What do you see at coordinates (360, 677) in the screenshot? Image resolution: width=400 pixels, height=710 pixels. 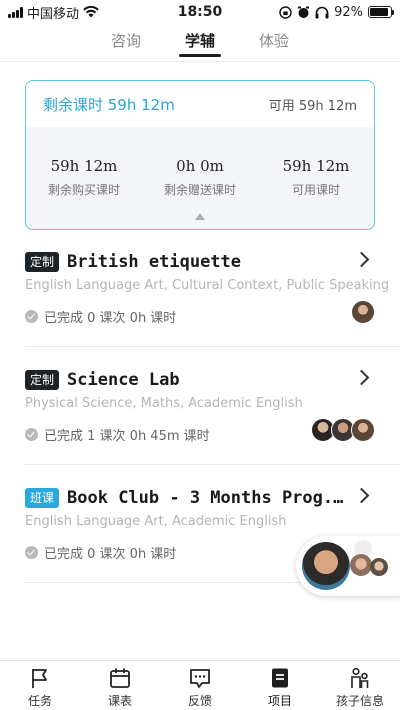 I see `family-icon` at bounding box center [360, 677].